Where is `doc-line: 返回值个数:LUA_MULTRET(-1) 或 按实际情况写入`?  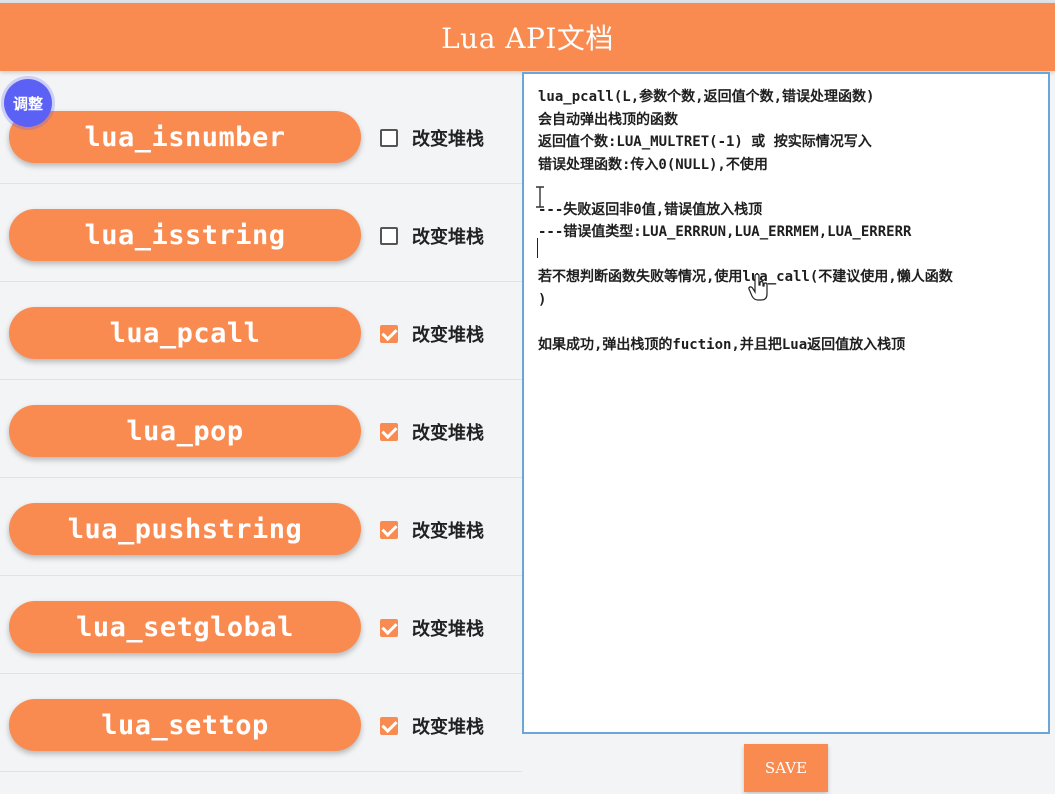
doc-line: 返回值个数:LUA_MULTRET(-1) 或 按实际情况写入 is located at coordinates (705, 142).